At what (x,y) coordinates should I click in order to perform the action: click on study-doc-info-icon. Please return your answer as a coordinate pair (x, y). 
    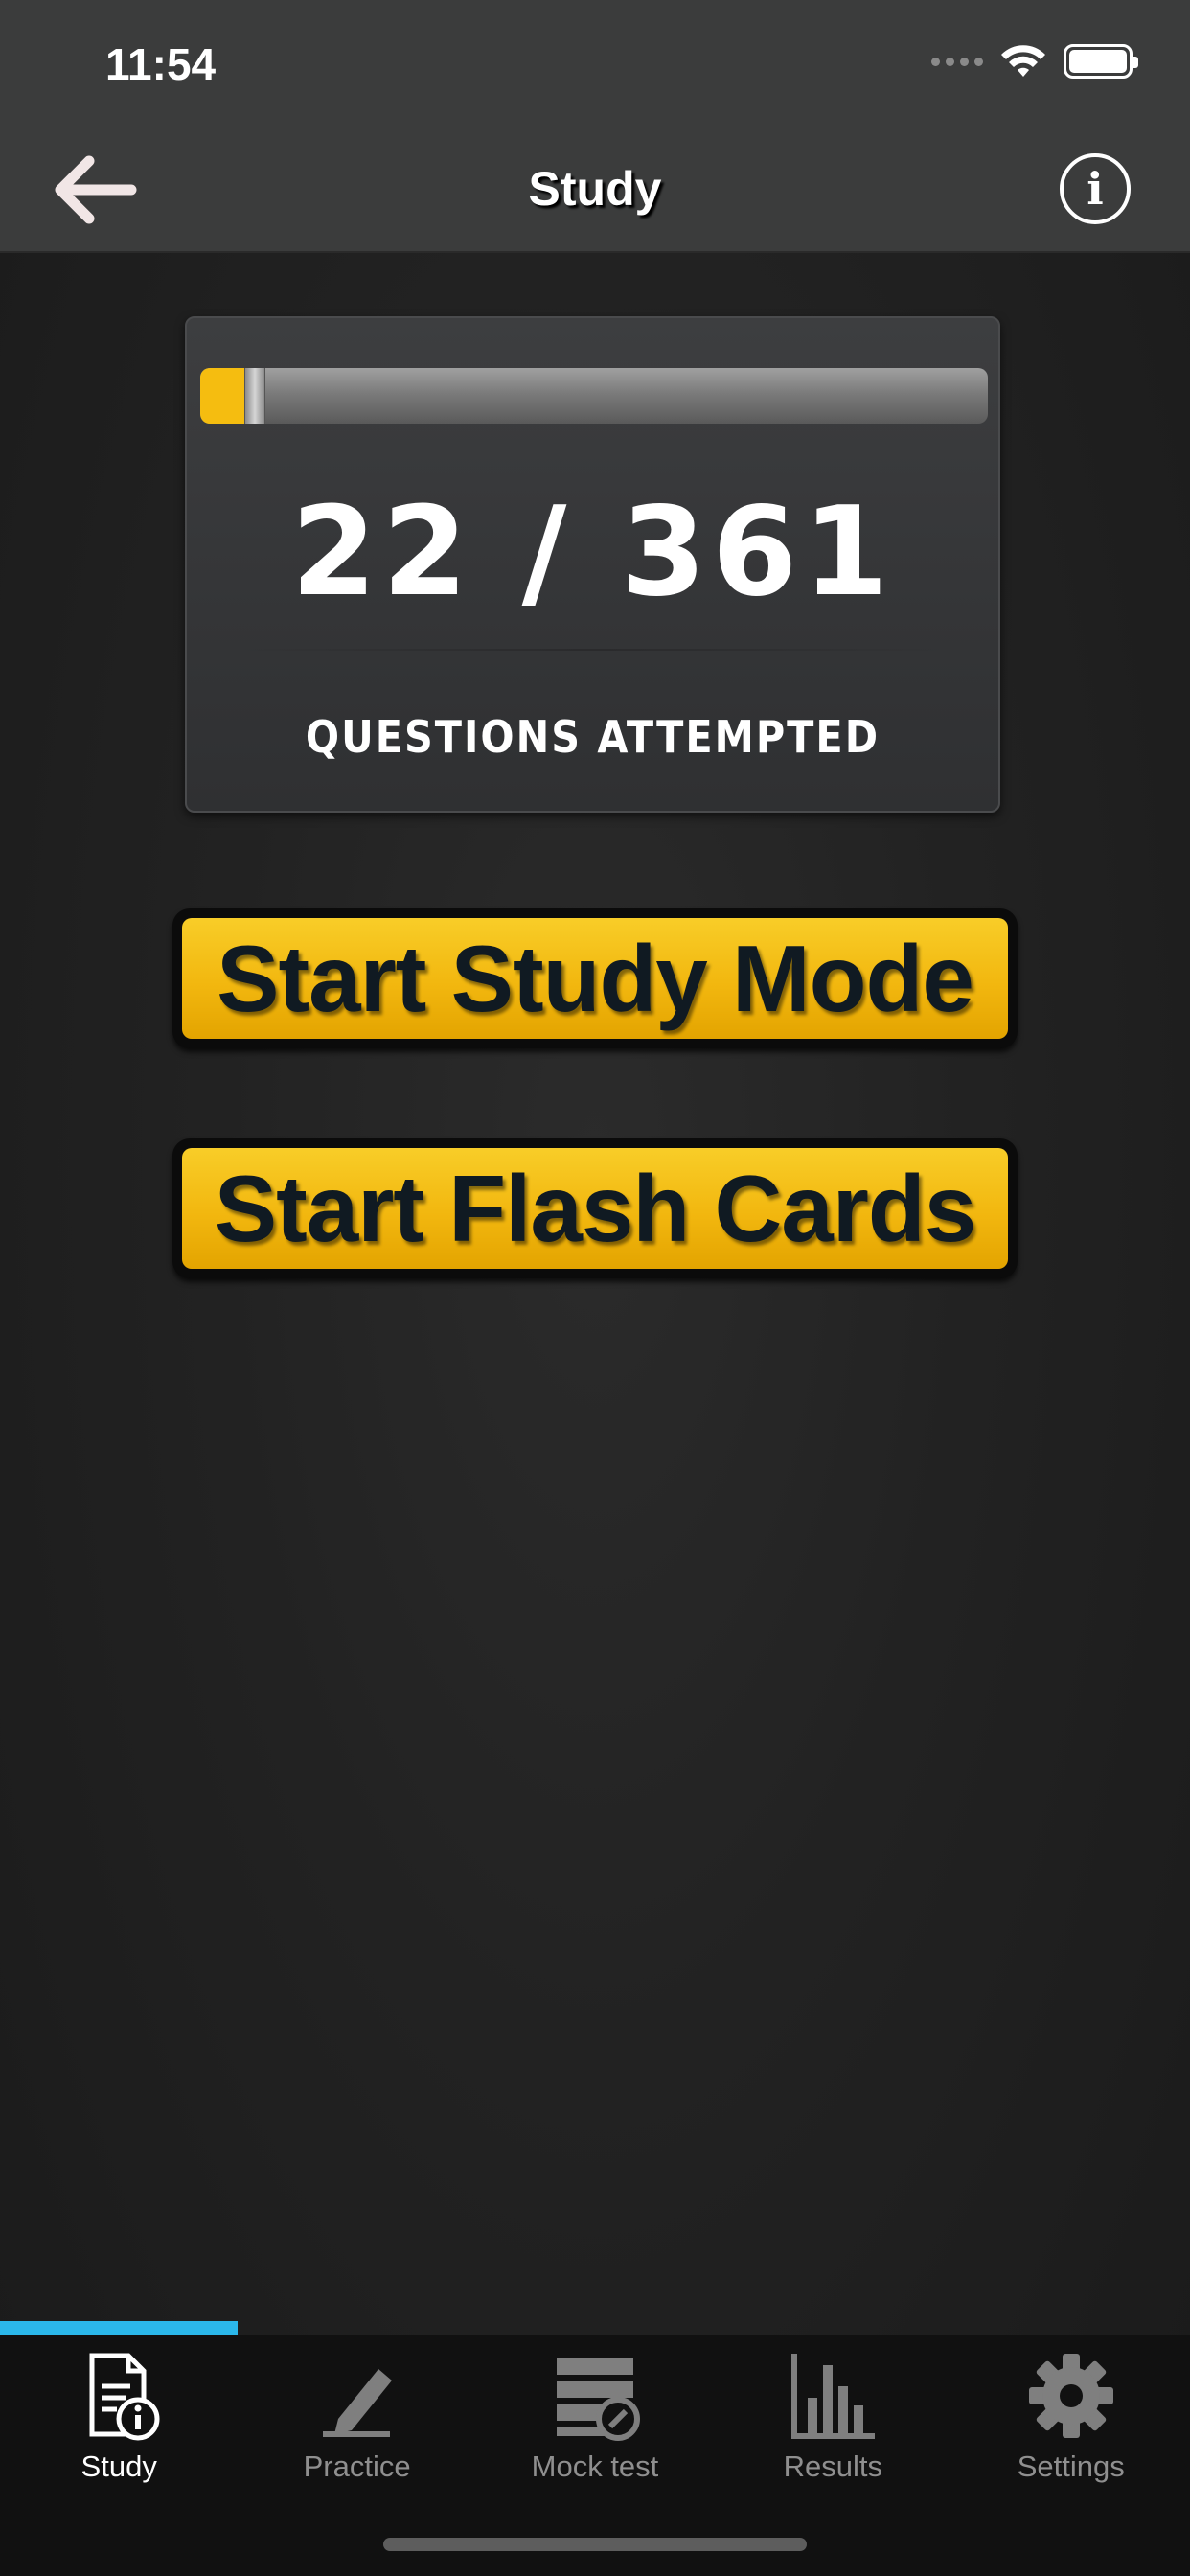
    Looking at the image, I should click on (125, 2397).